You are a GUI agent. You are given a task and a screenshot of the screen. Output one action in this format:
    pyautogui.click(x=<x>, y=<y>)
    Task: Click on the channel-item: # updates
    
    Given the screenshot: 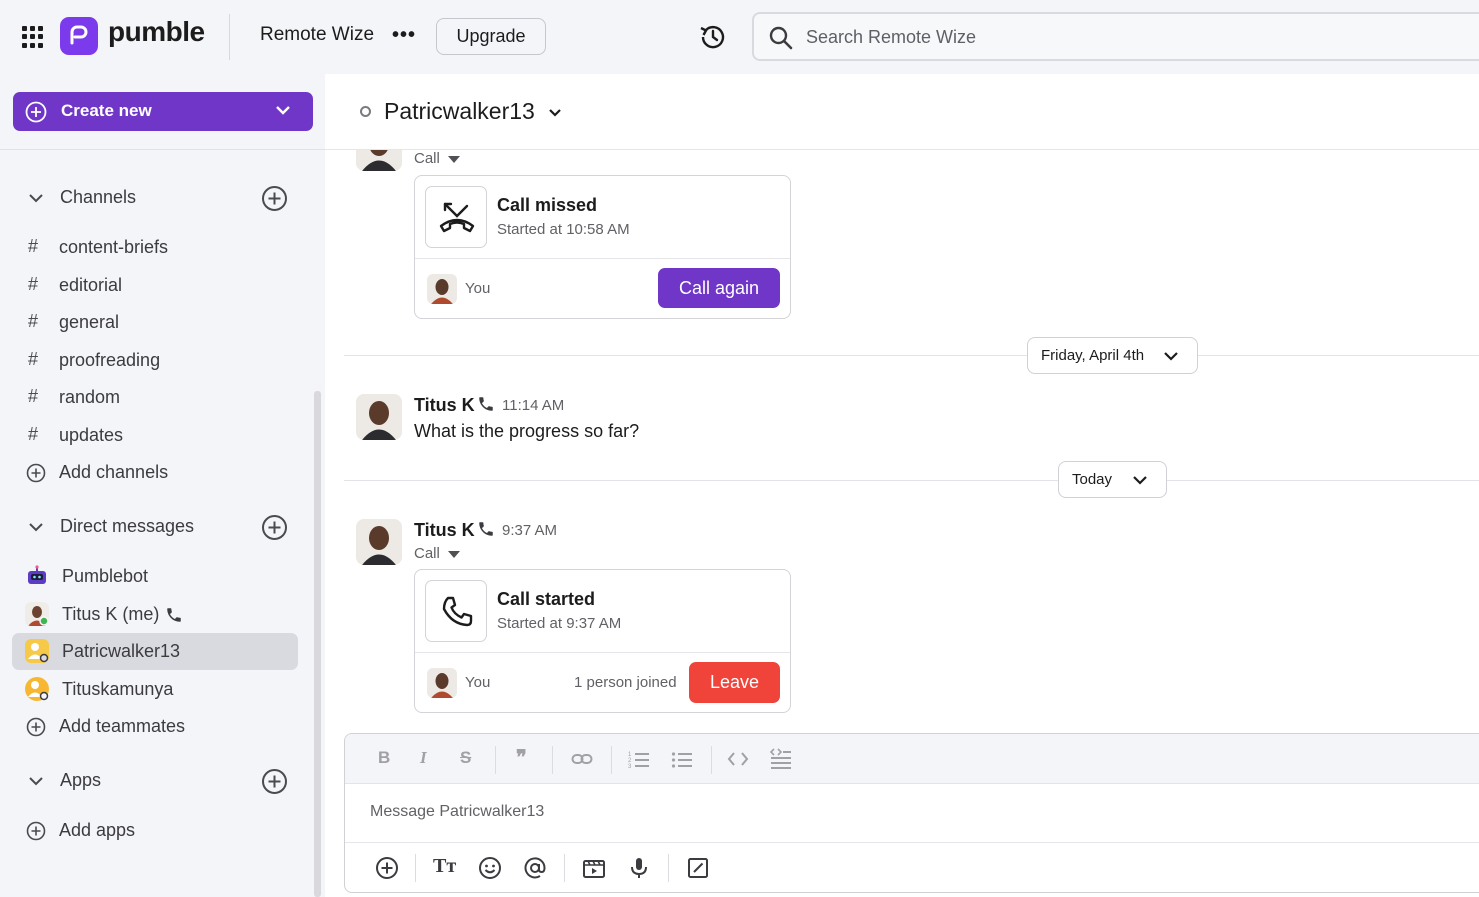 What is the action you would take?
    pyautogui.click(x=155, y=435)
    